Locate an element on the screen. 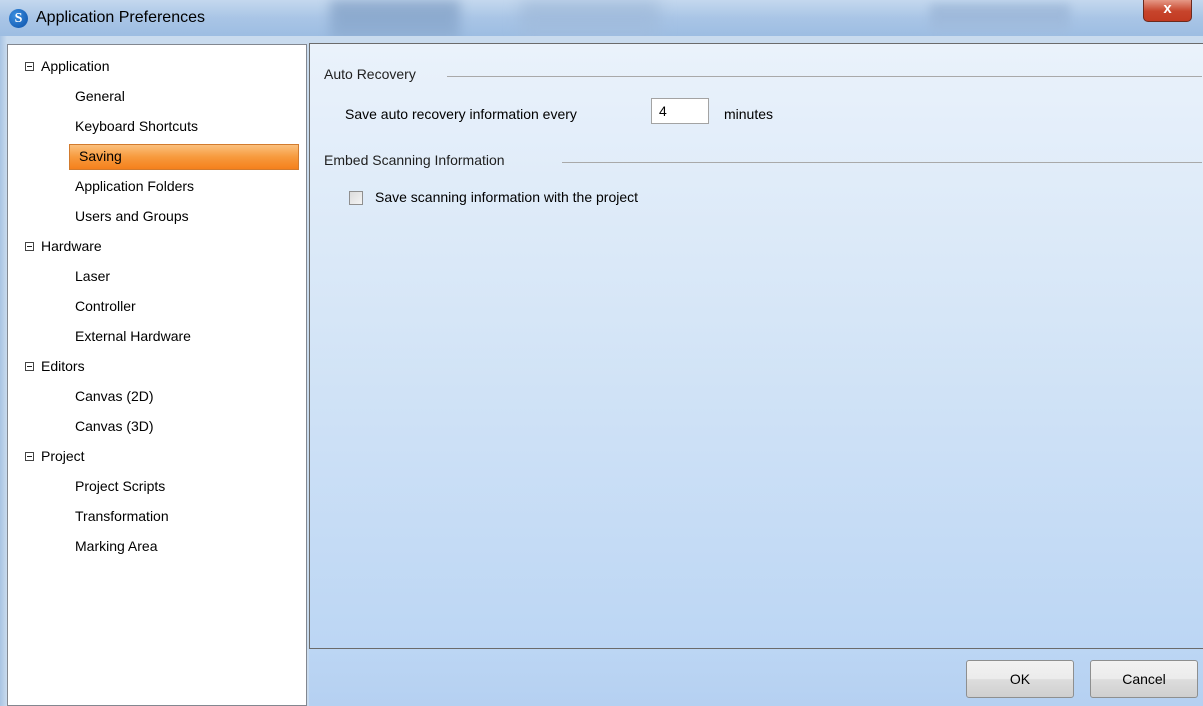 The image size is (1203, 706). tree-item-label: Transformation is located at coordinates (122, 516).